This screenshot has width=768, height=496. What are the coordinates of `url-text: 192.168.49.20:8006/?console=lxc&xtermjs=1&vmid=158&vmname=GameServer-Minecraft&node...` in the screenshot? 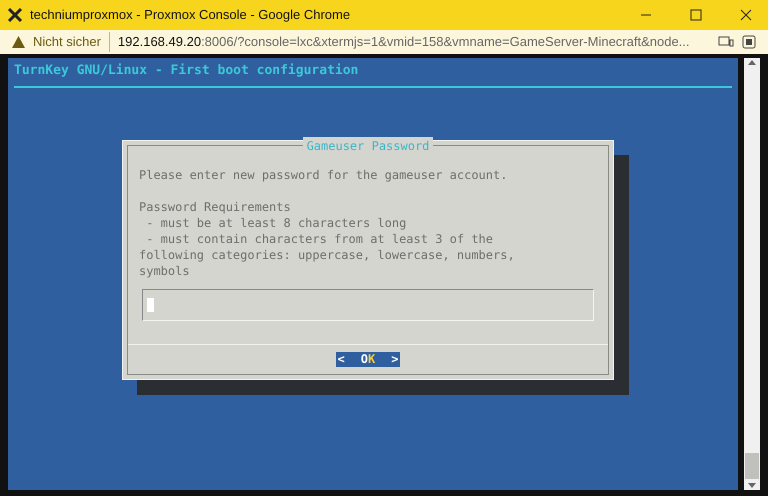 It's located at (404, 42).